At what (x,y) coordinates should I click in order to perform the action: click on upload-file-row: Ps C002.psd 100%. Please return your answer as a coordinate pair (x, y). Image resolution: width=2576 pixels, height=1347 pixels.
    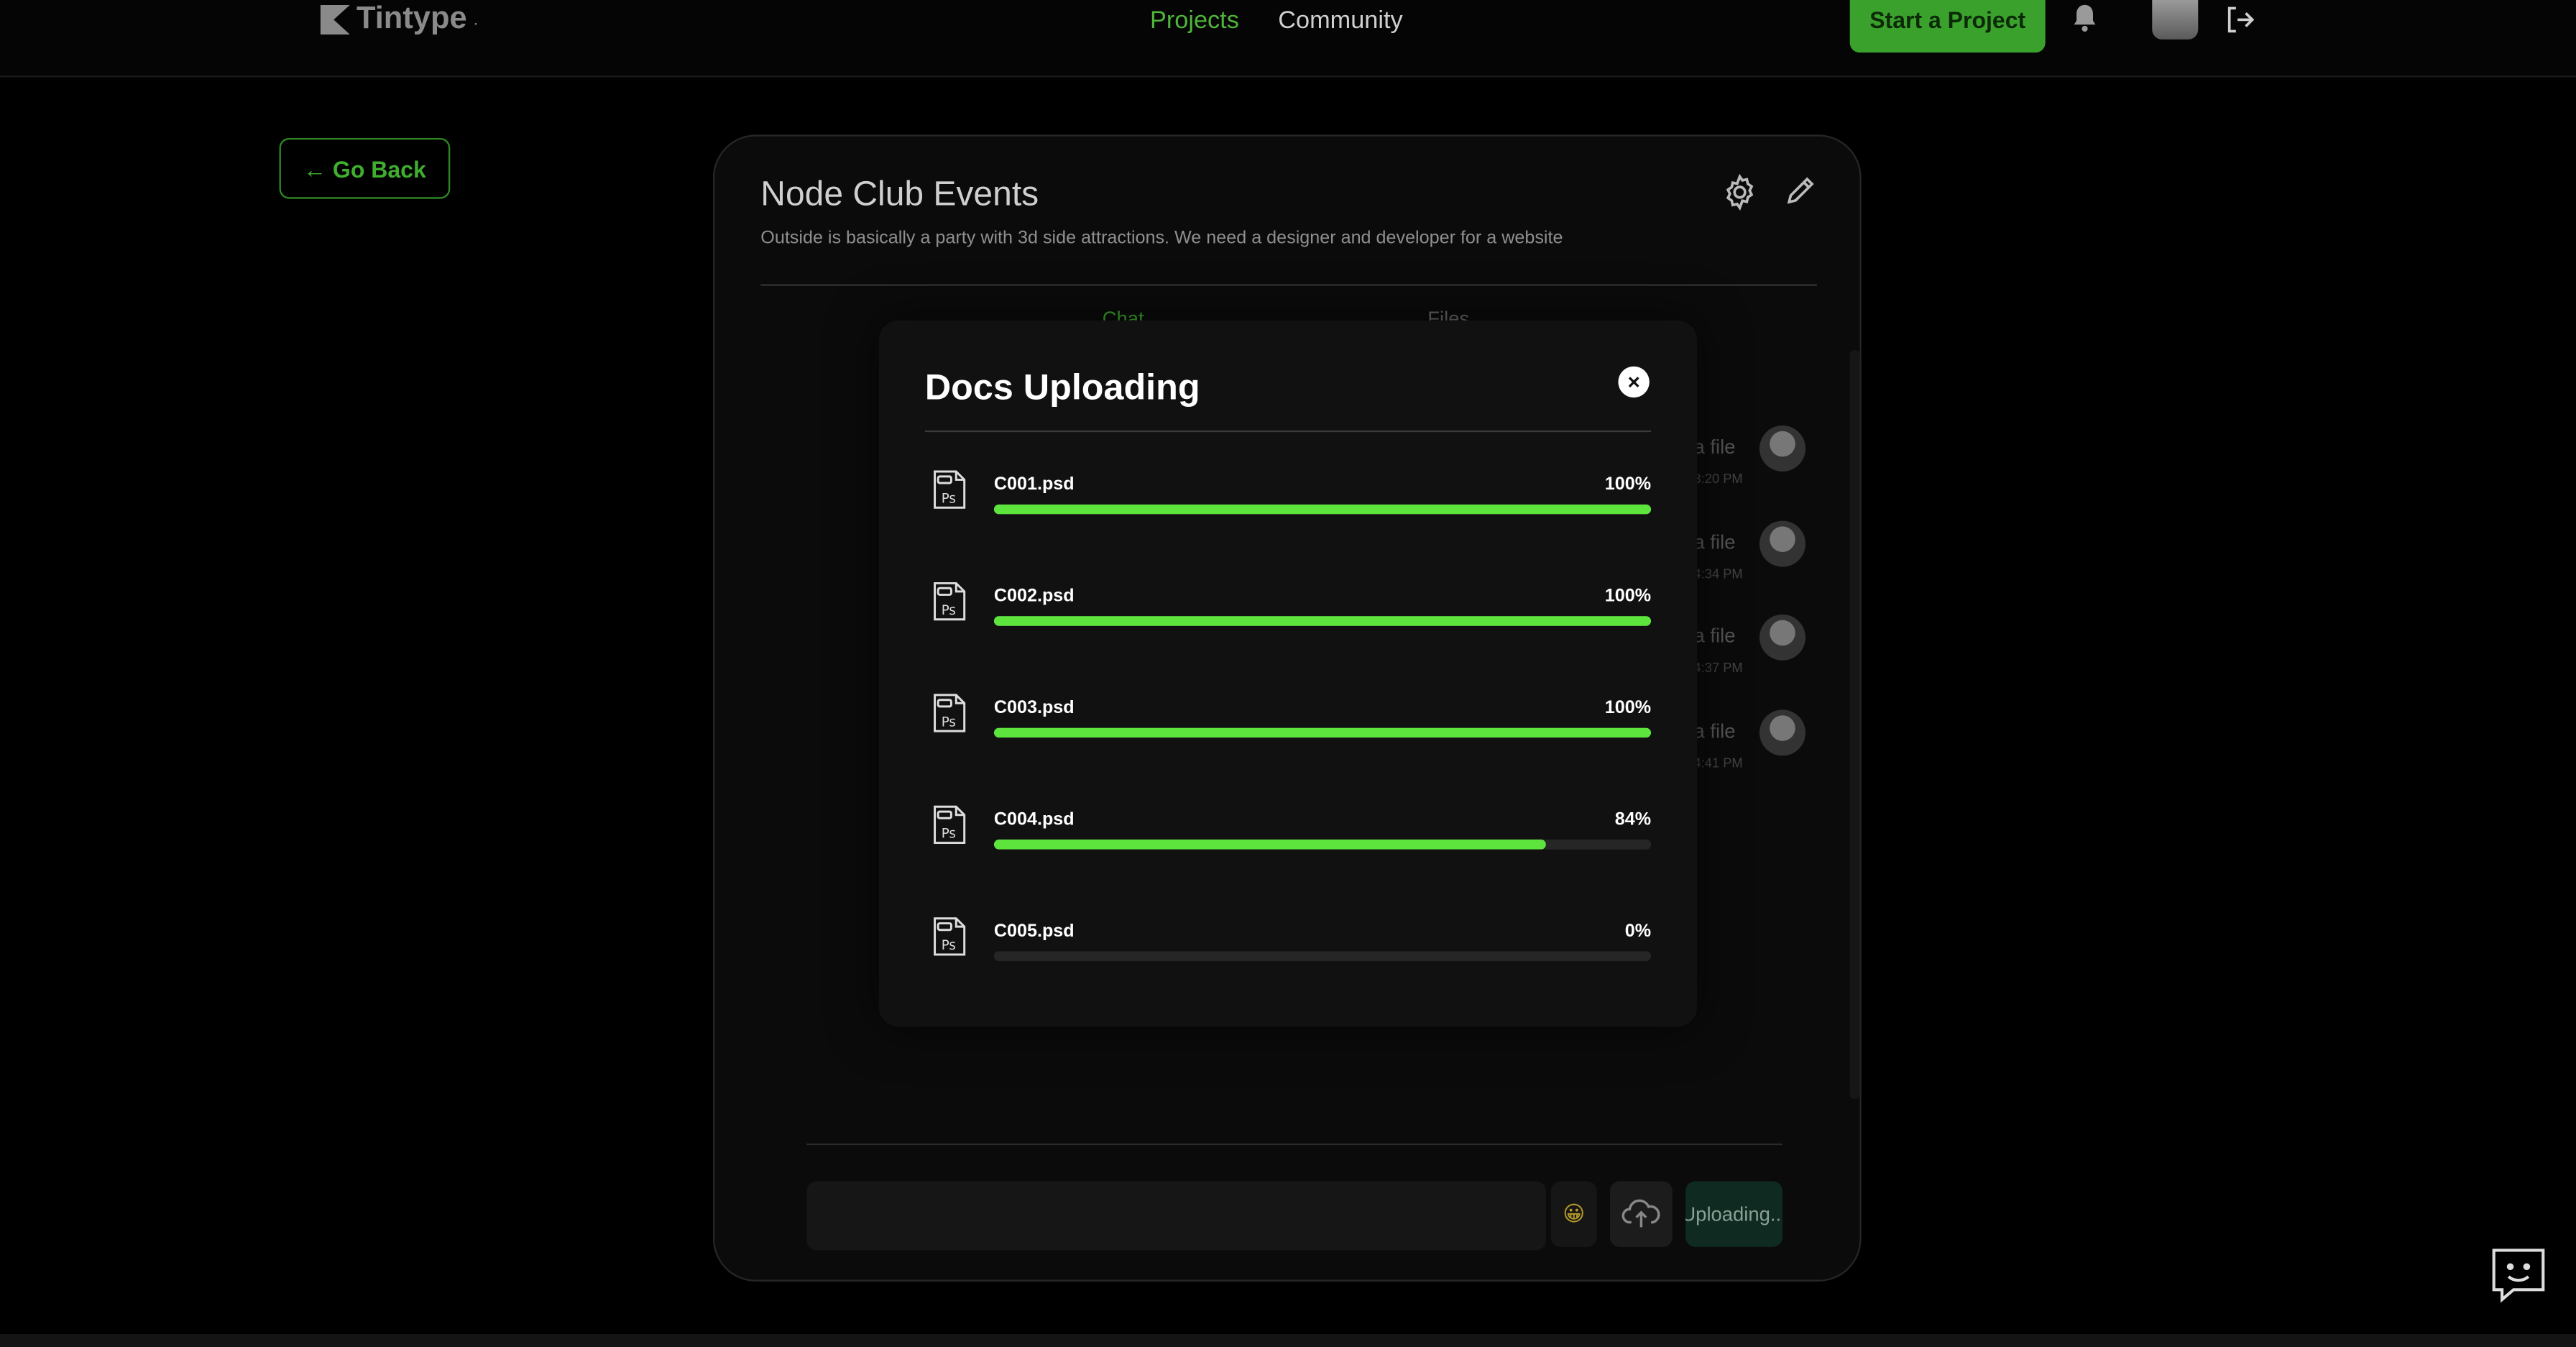
    Looking at the image, I should click on (1288, 620).